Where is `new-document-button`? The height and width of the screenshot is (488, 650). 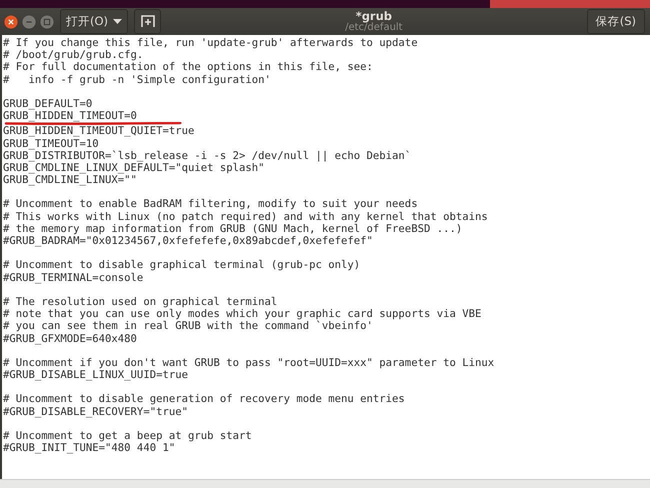 new-document-button is located at coordinates (147, 21).